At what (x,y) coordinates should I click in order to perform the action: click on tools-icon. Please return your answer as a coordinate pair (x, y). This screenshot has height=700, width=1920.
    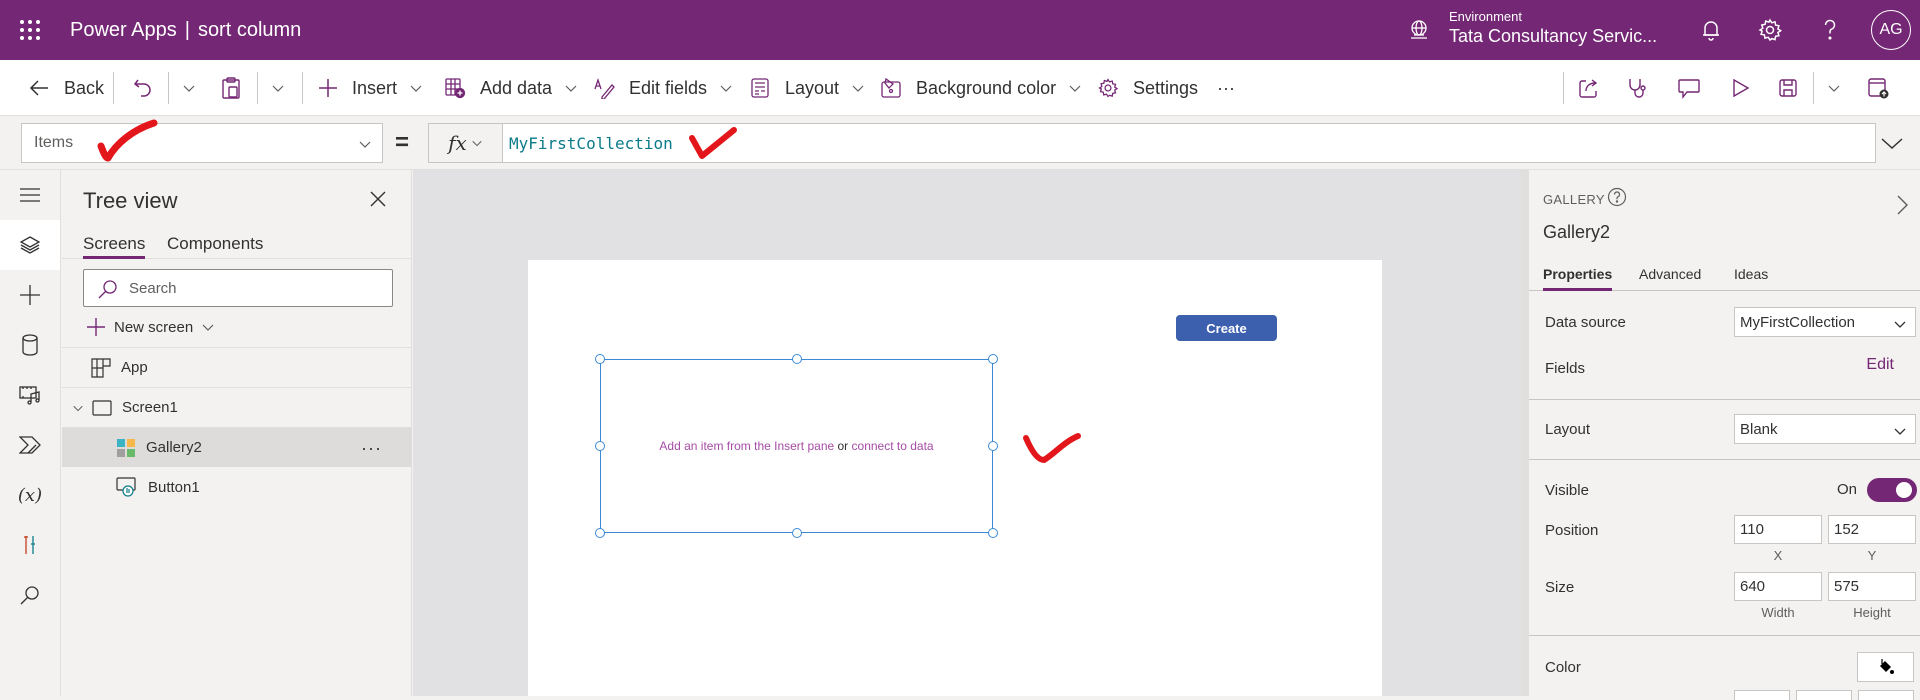
    Looking at the image, I should click on (29, 545).